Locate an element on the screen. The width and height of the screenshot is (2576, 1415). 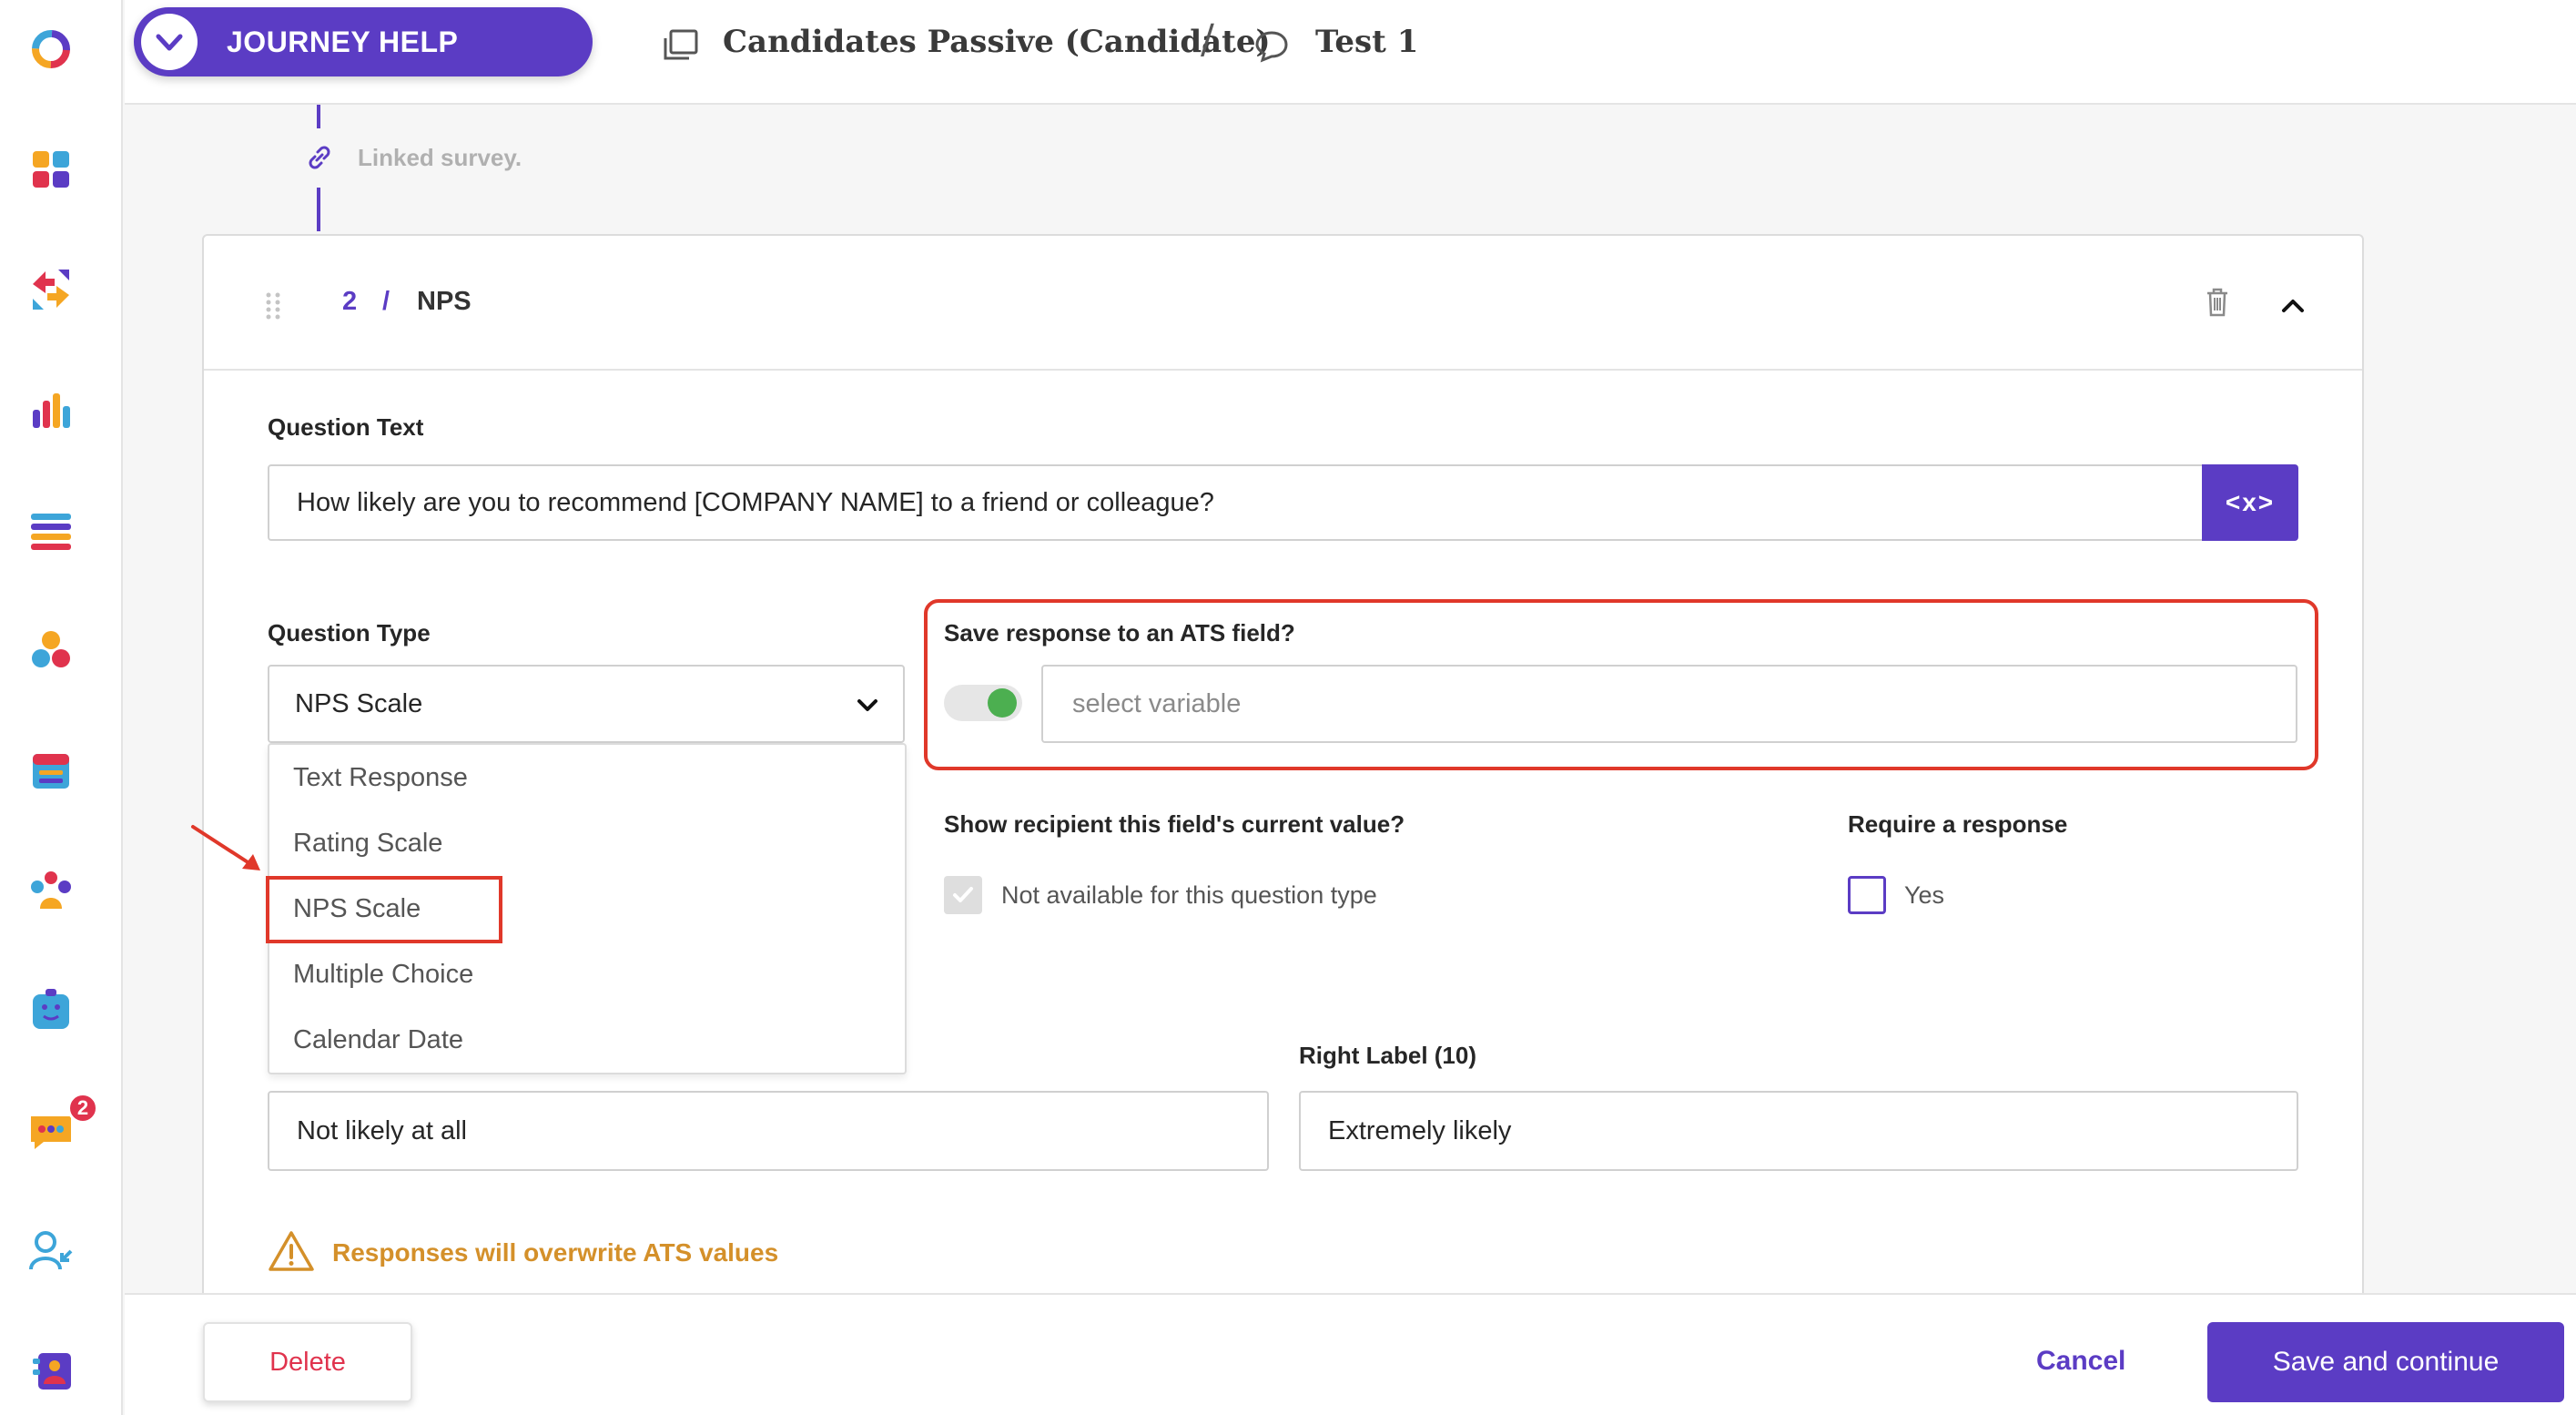
question-number: 2 is located at coordinates (350, 301).